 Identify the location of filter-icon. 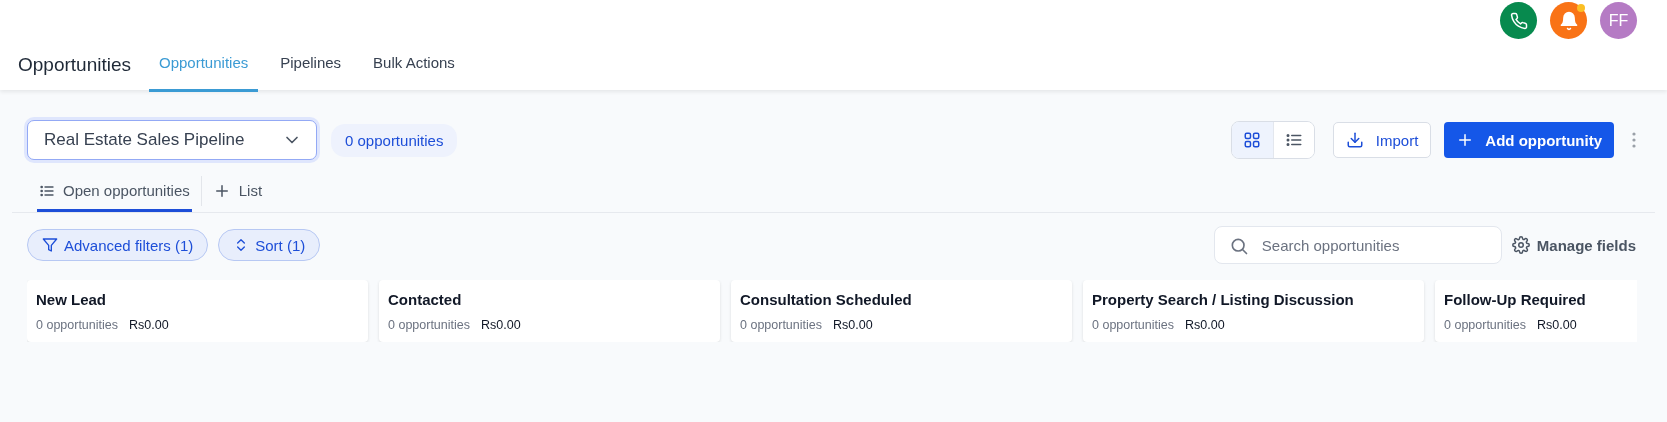
(50, 245).